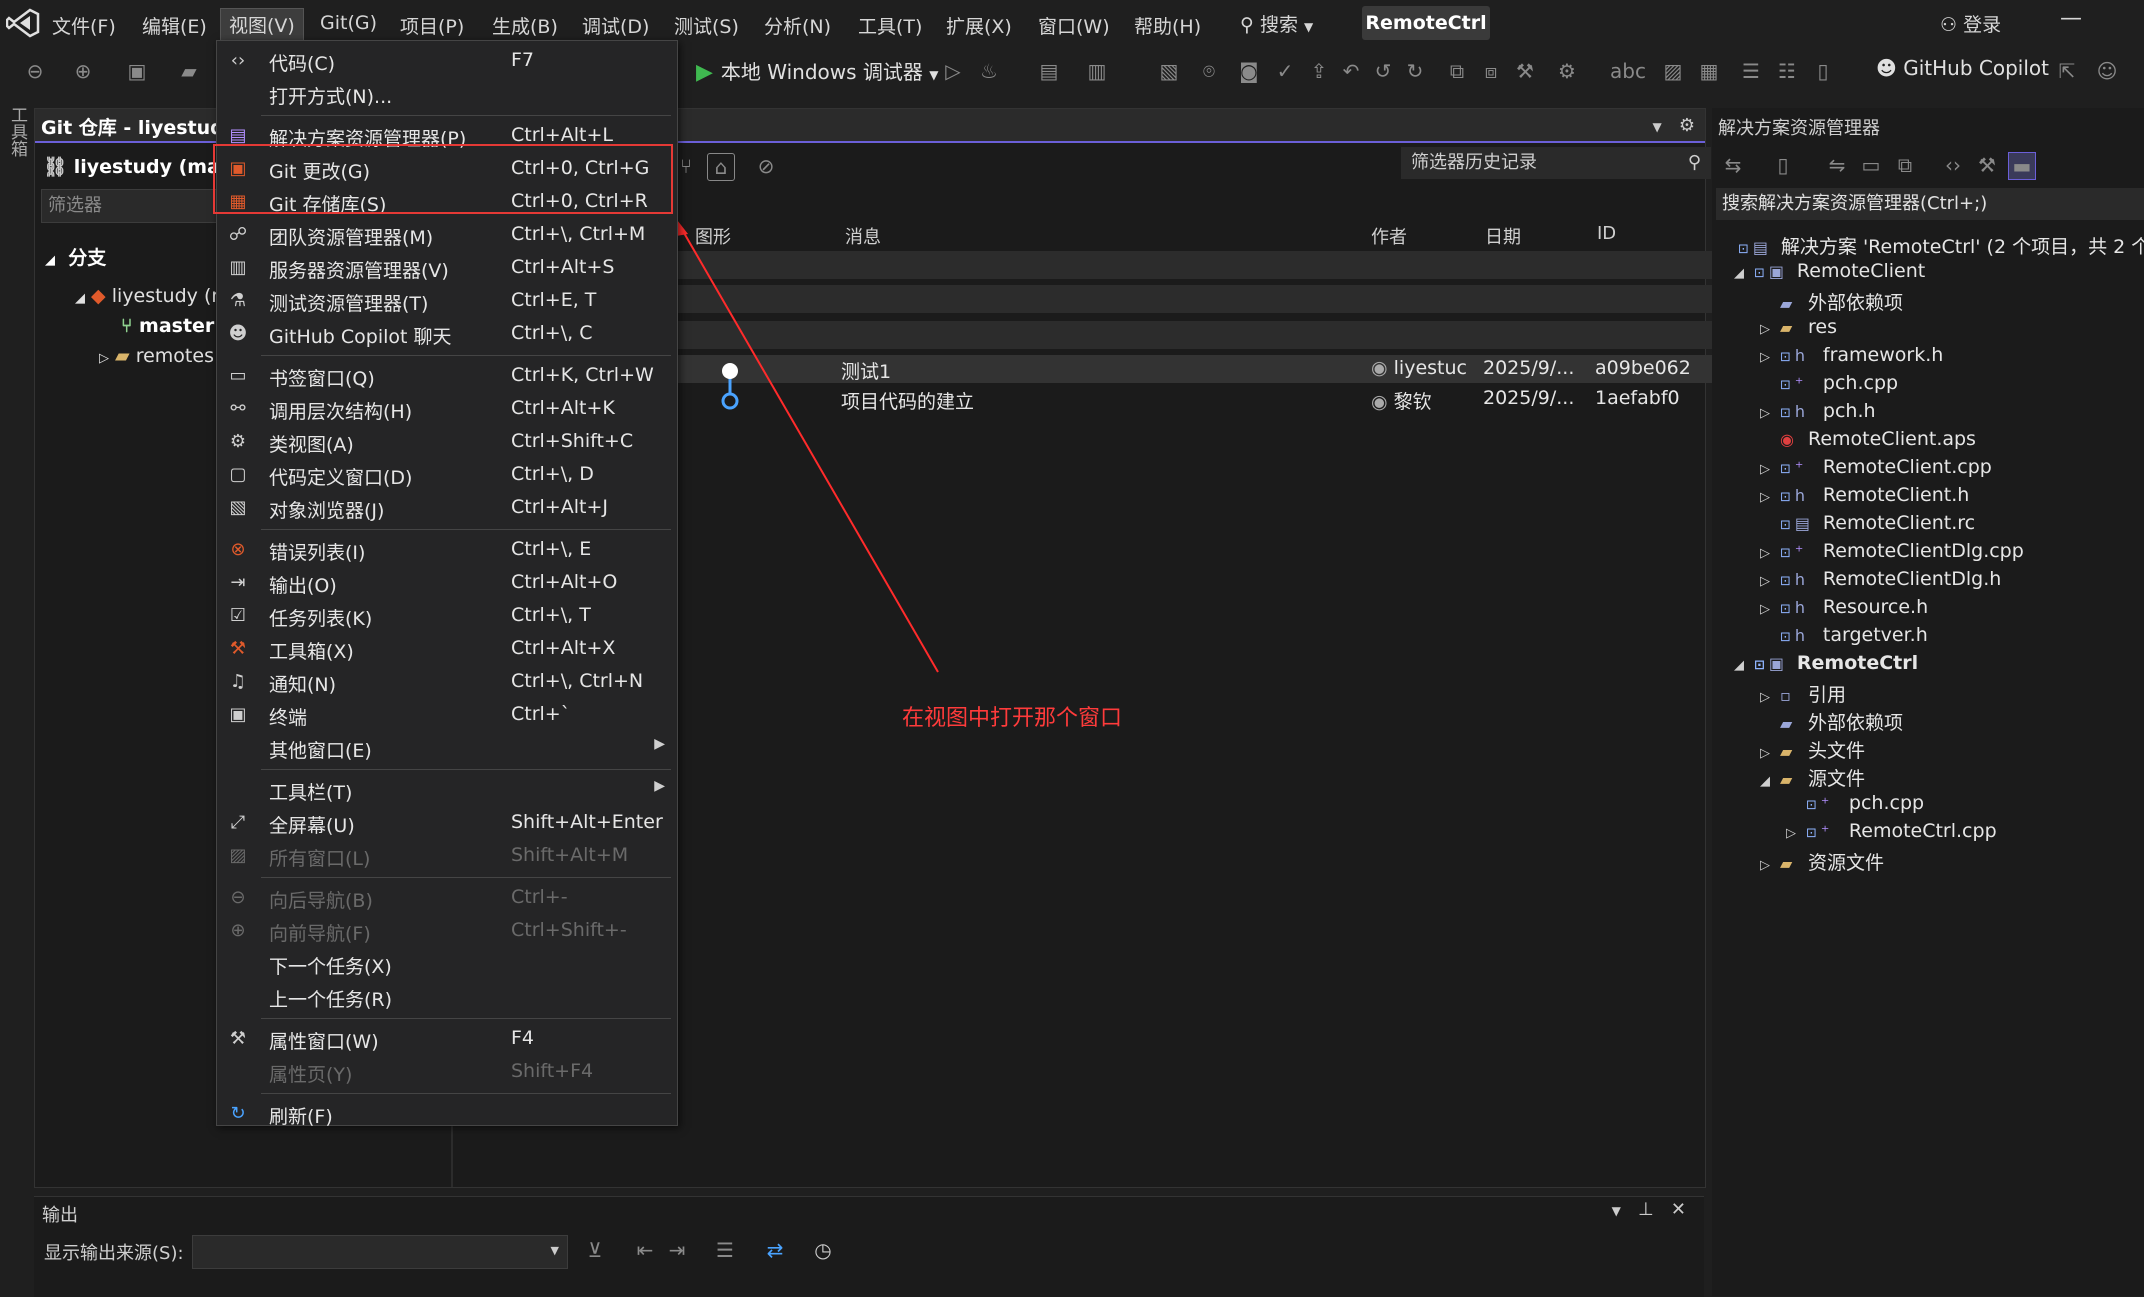 This screenshot has width=2144, height=1297. What do you see at coordinates (1876, 467) in the screenshot?
I see `solution-tree-item: ▷ ⊡ ⁺ RemoteClient.cpp` at bounding box center [1876, 467].